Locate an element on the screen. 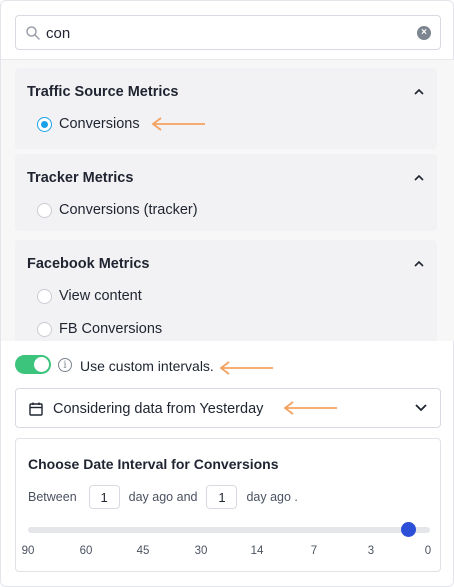 This screenshot has height=587, width=454. slider-tick-label: 30 is located at coordinates (201, 551).